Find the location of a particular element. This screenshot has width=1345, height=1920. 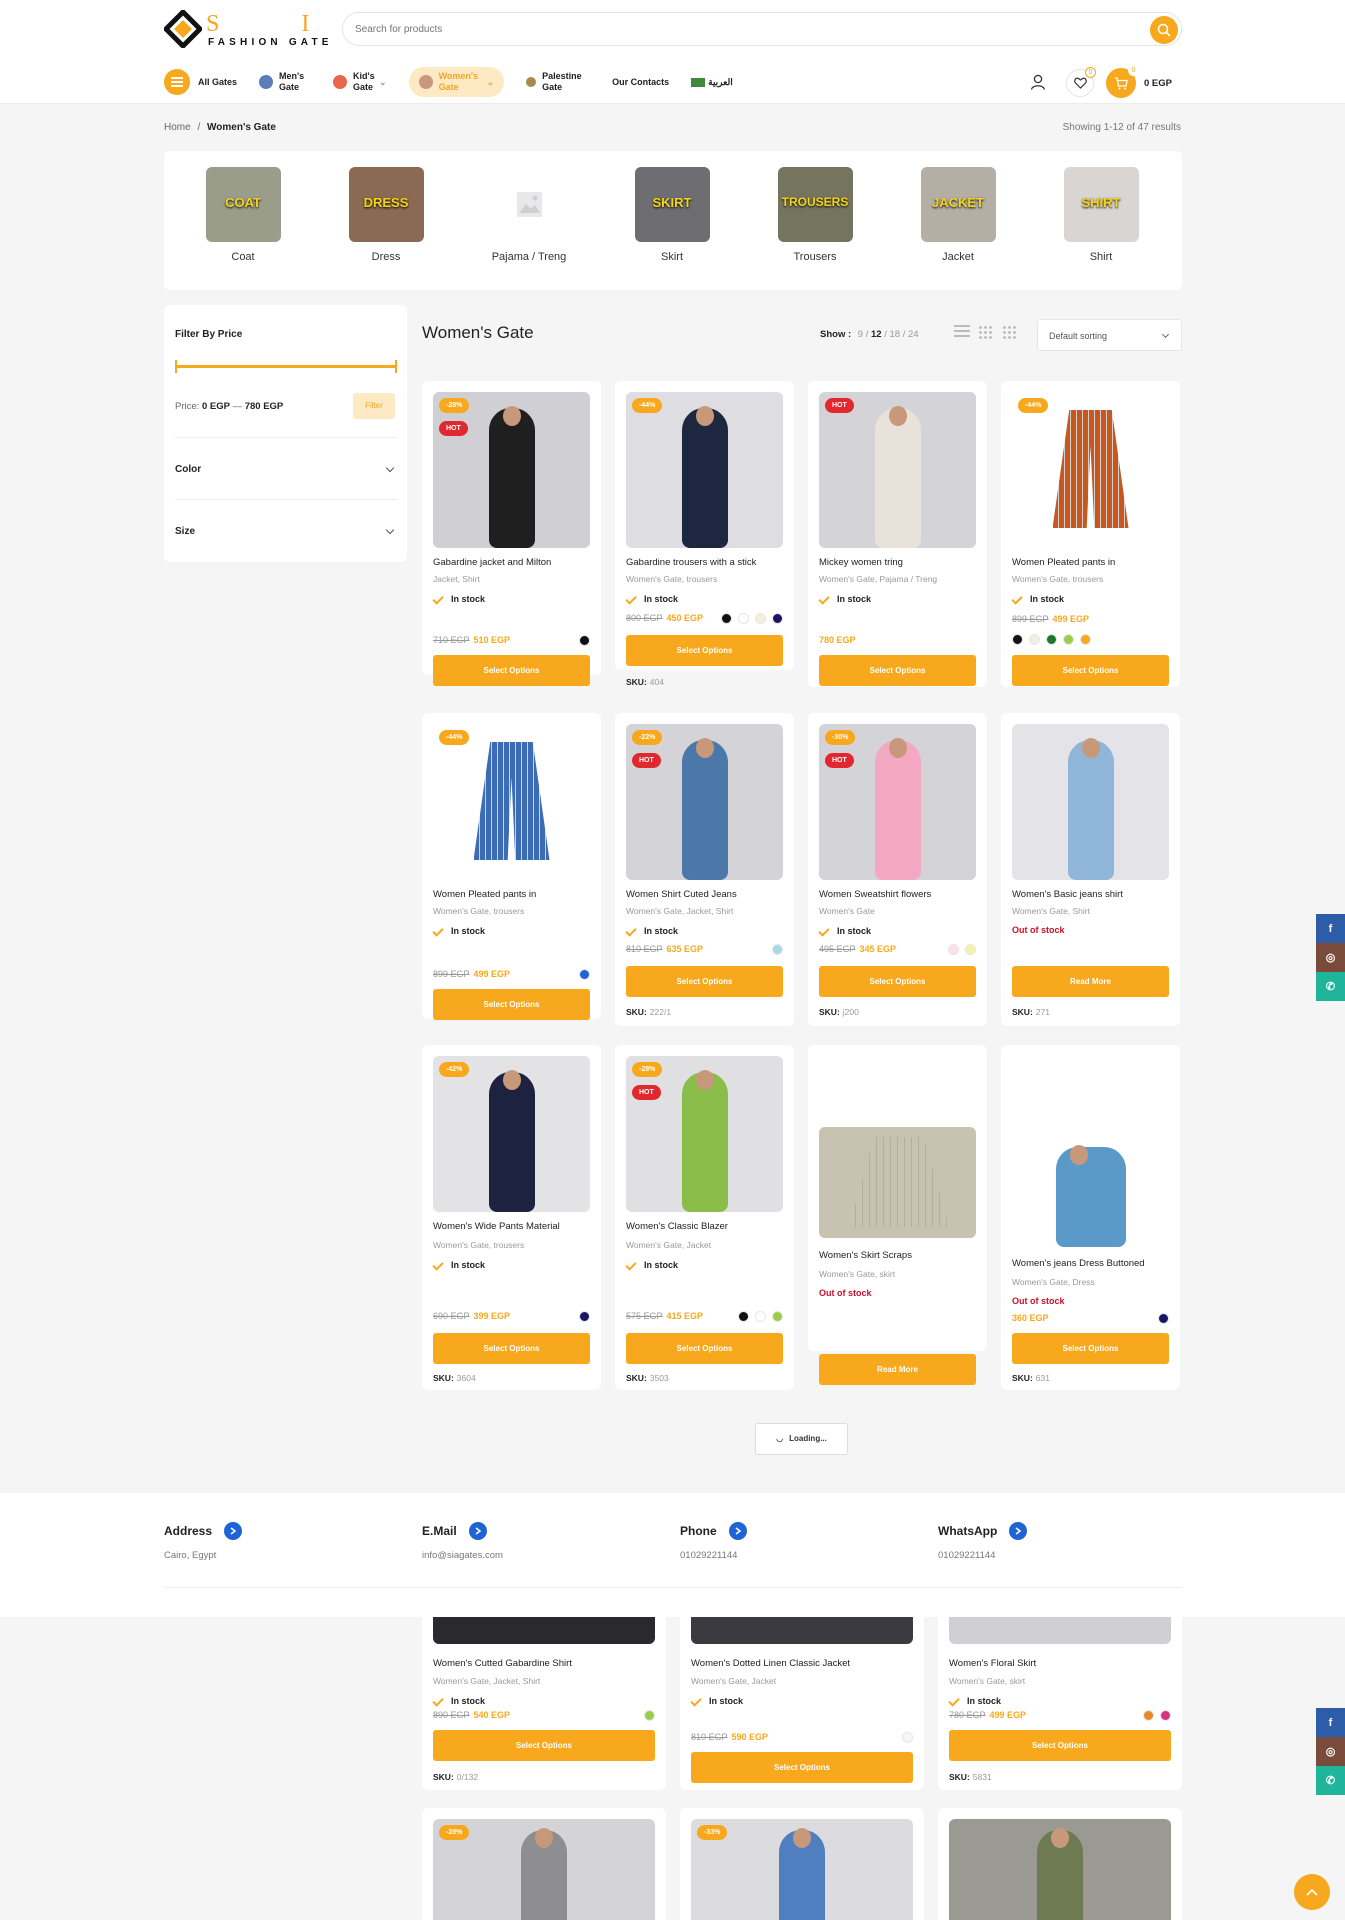

category-coat: COAT Coat is located at coordinates (243, 215).